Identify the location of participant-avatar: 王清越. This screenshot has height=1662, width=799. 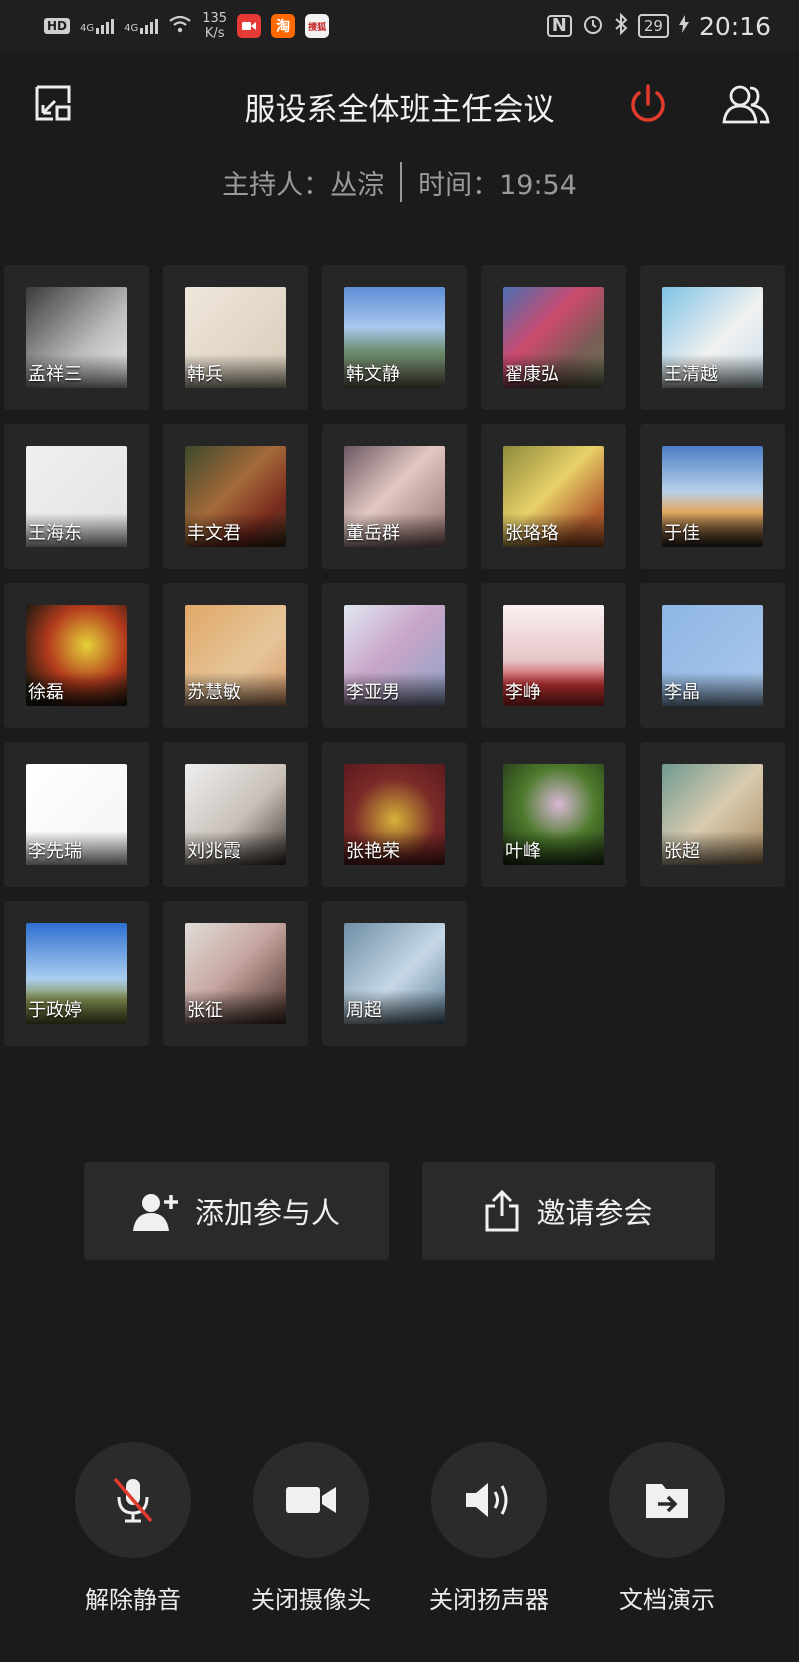
(712, 337).